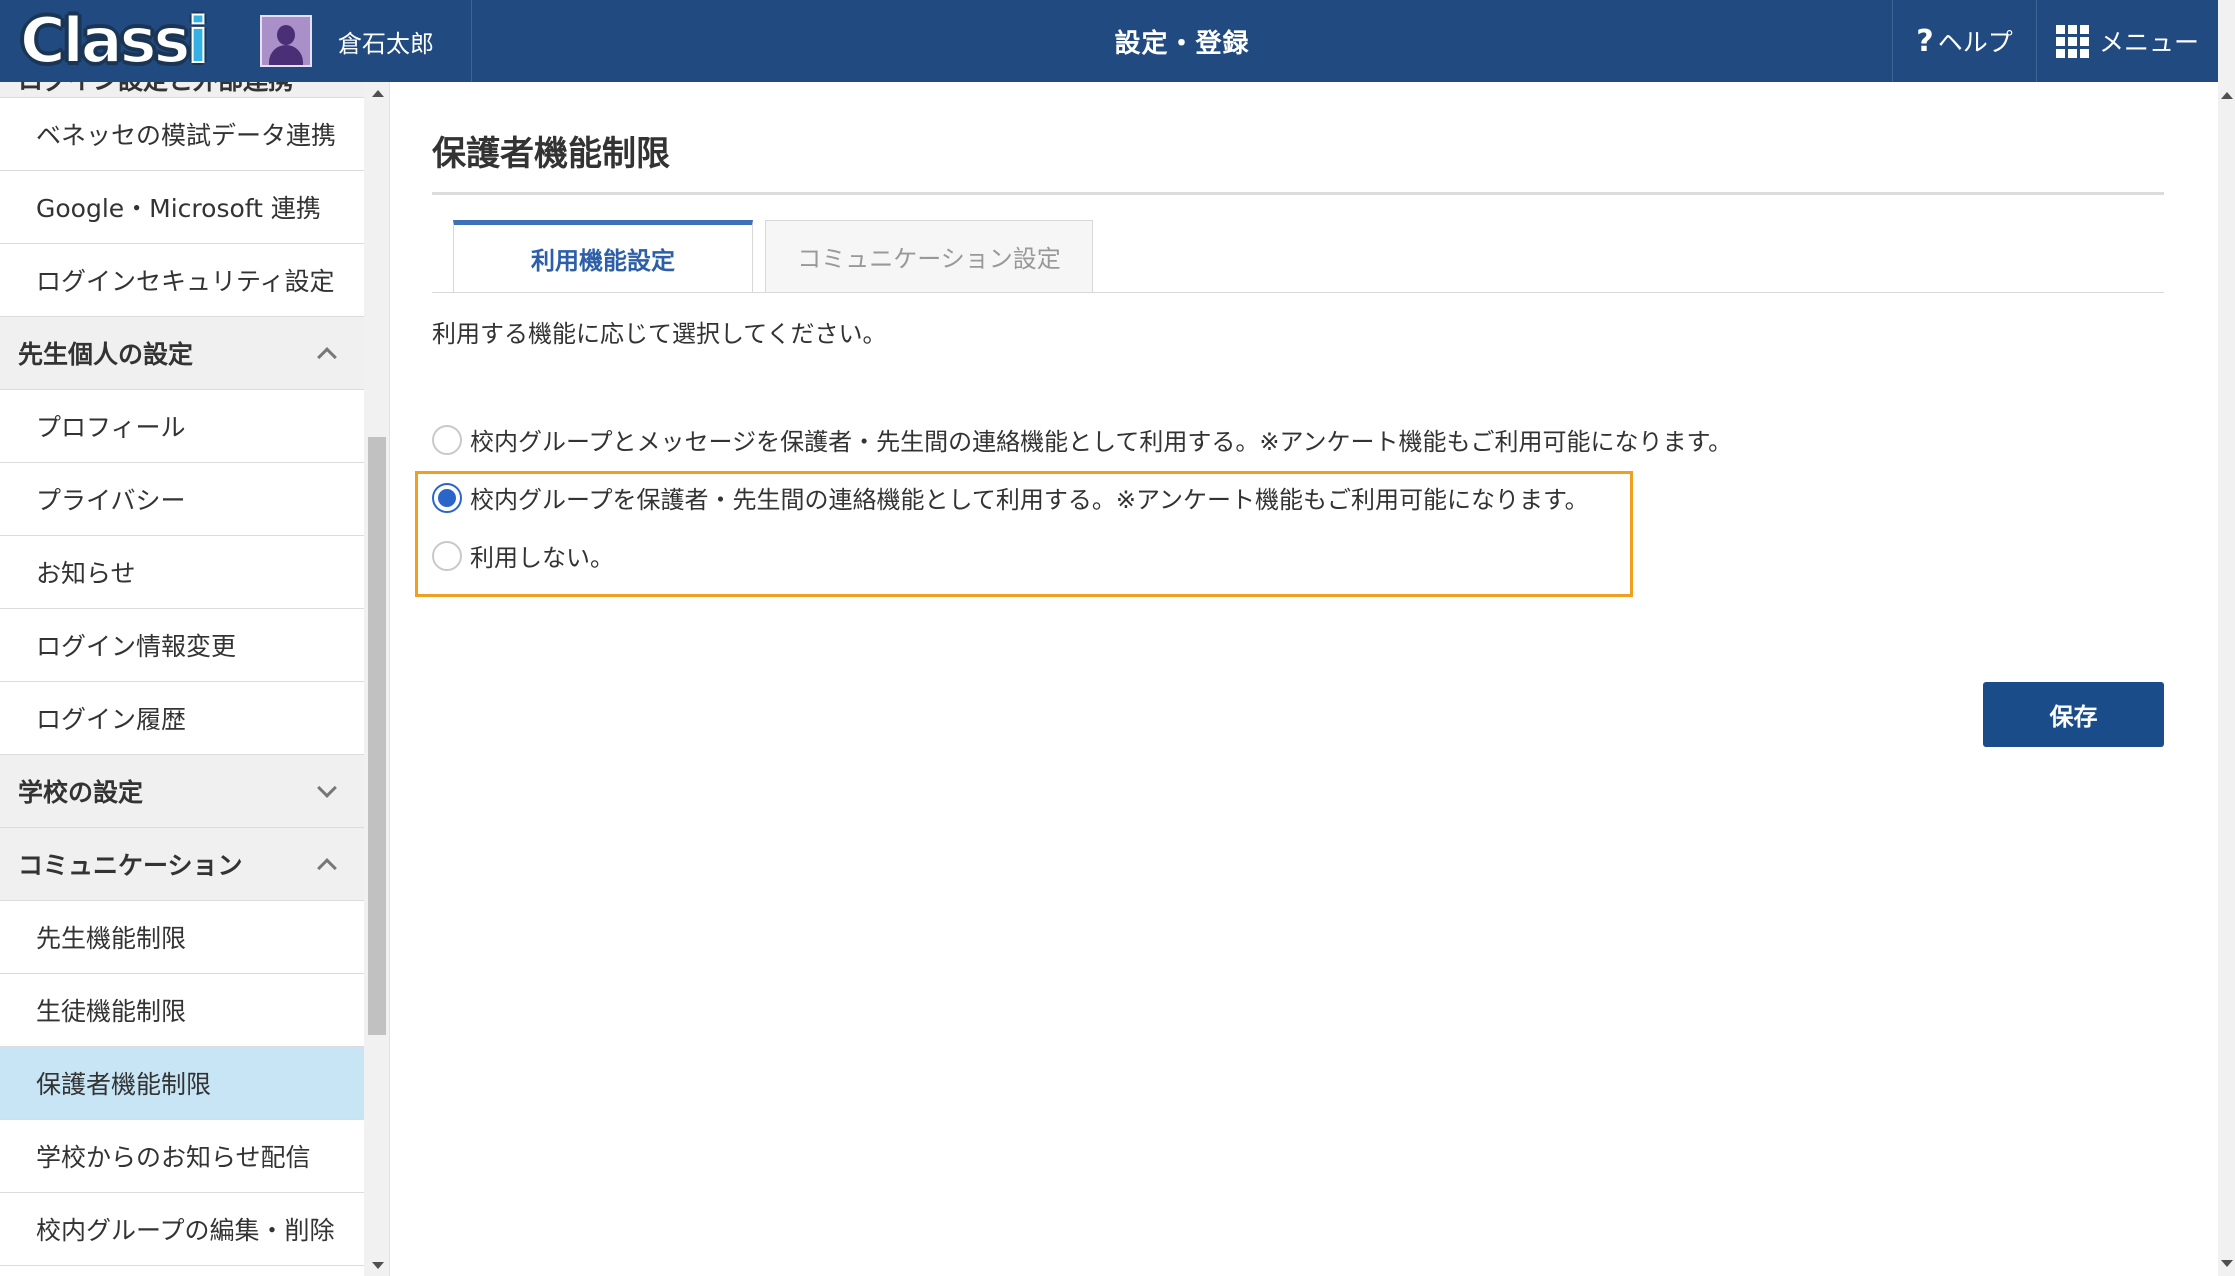 The height and width of the screenshot is (1276, 2235). I want to click on option-label: 利用しない。, so click(542, 558).